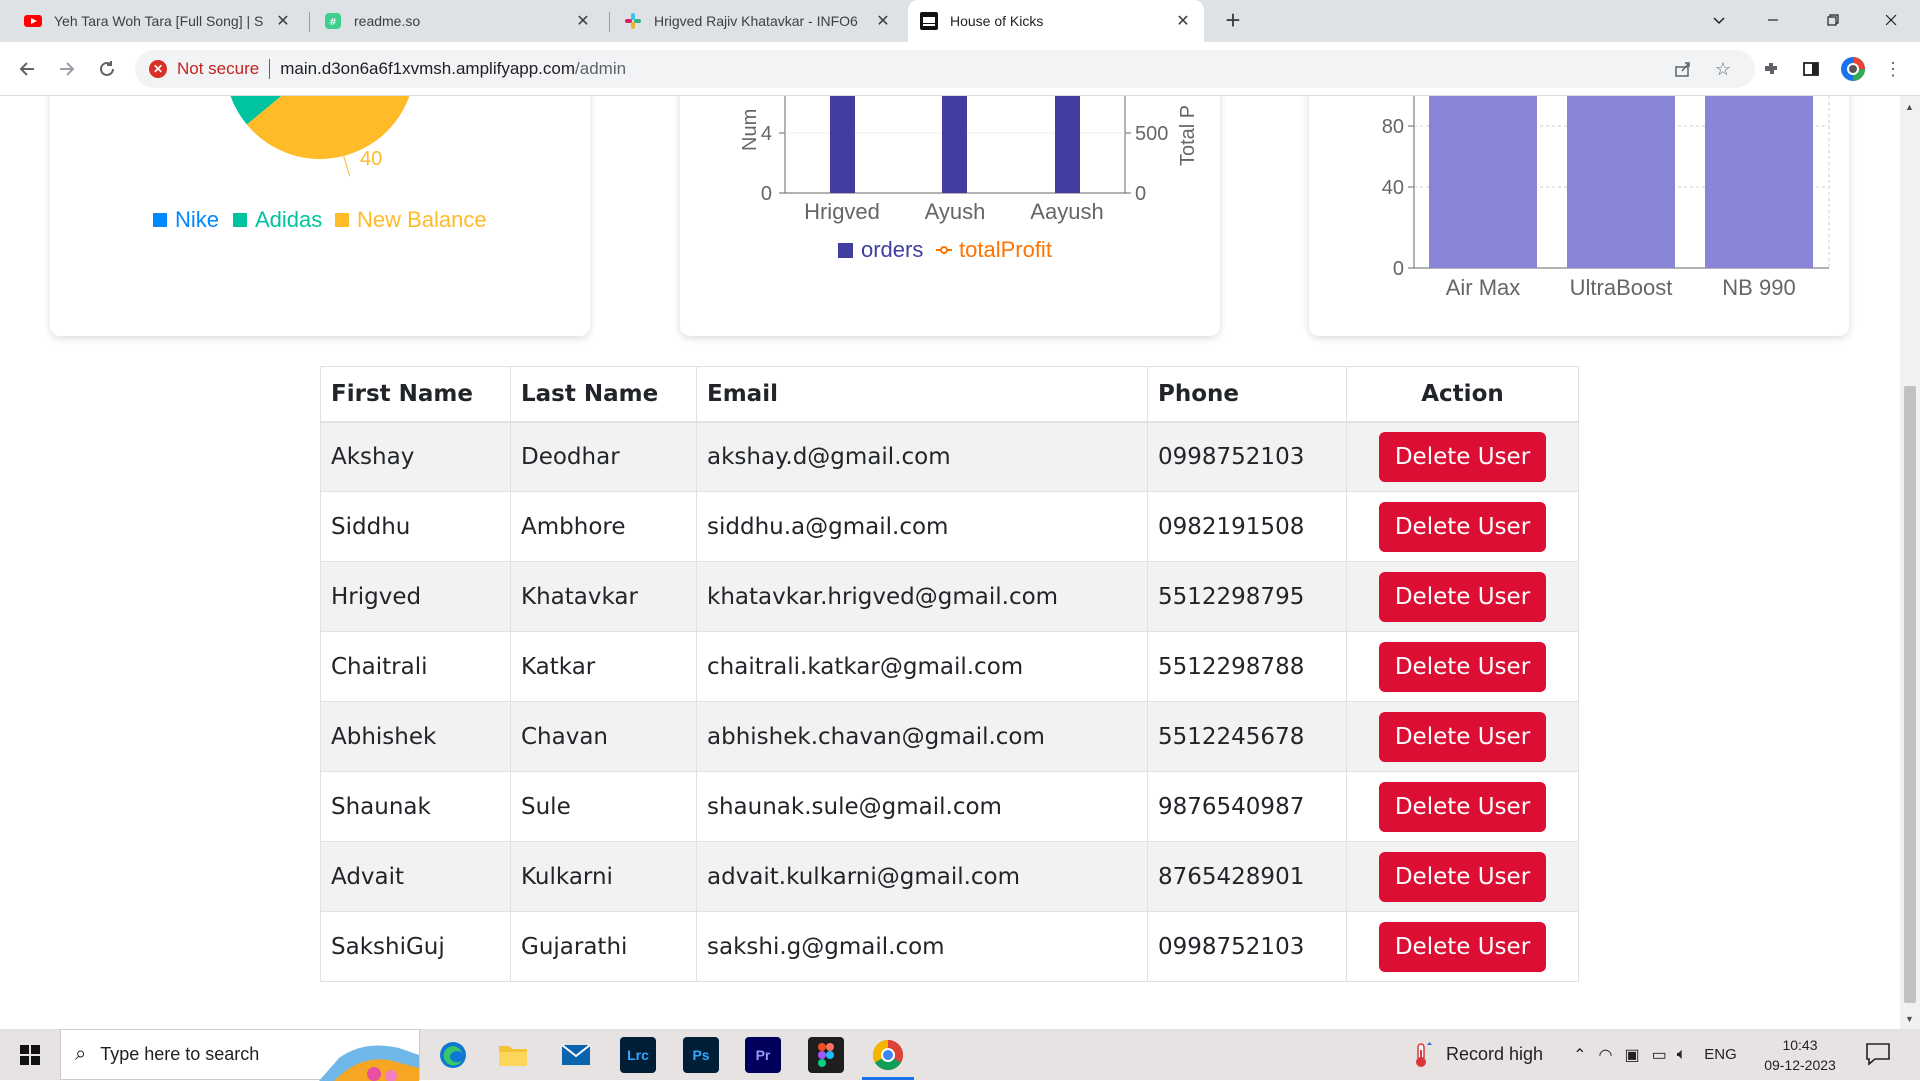  What do you see at coordinates (1494, 1054) in the screenshot?
I see `weather-label: Record high` at bounding box center [1494, 1054].